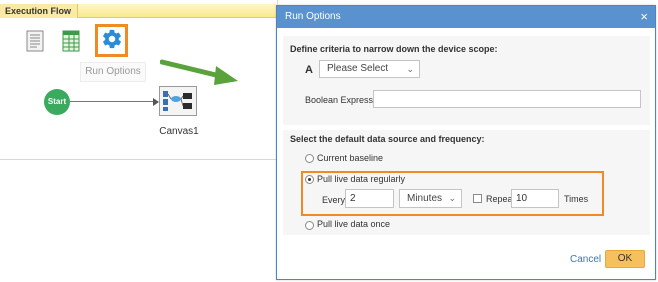 This screenshot has width=658, height=282. What do you see at coordinates (535, 198) in the screenshot?
I see `repeat-count-input: 10` at bounding box center [535, 198].